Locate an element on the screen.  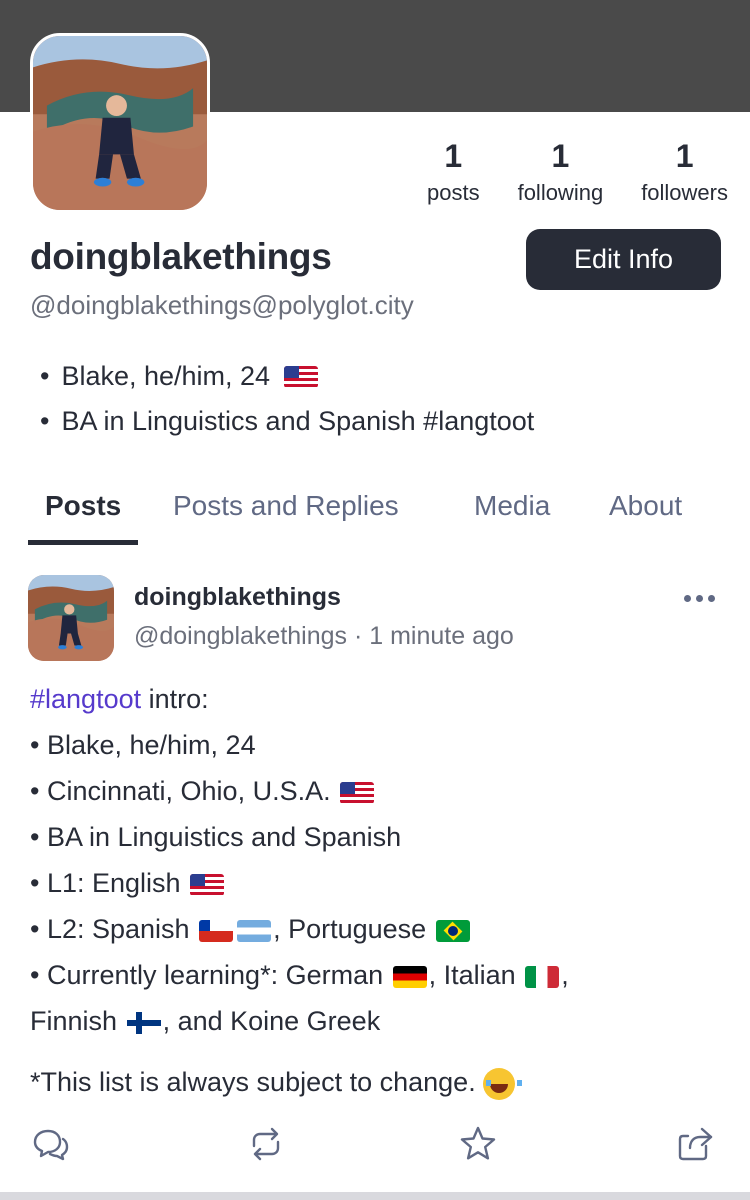
post-actions is located at coordinates (375, 1146).